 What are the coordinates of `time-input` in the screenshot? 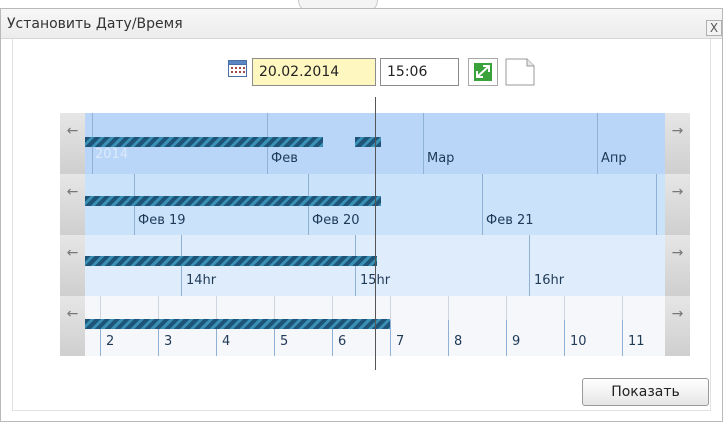 It's located at (419, 72).